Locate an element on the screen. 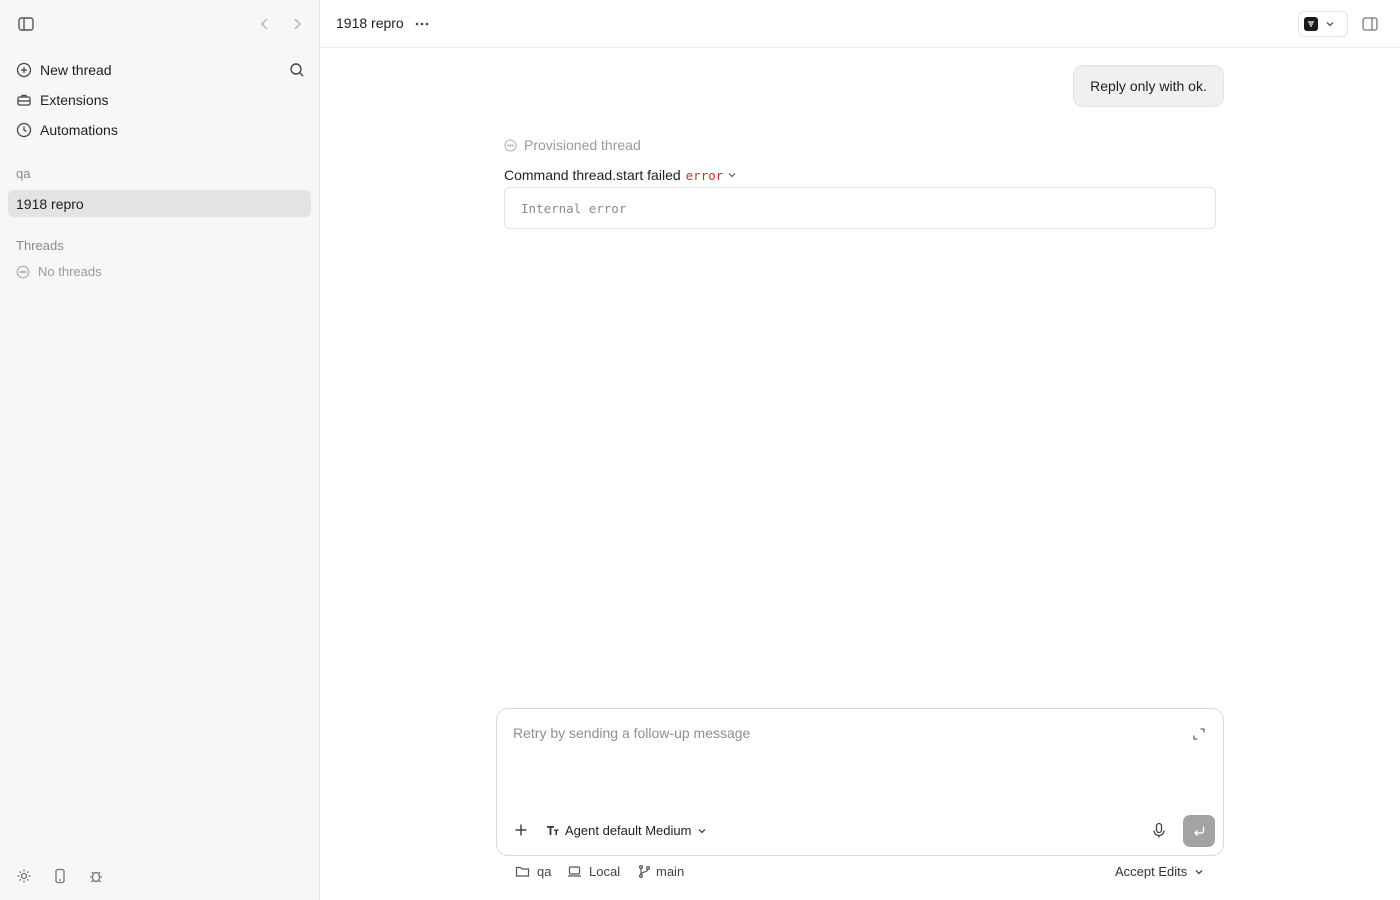  right-panel-toggle-icon is located at coordinates (1370, 24).